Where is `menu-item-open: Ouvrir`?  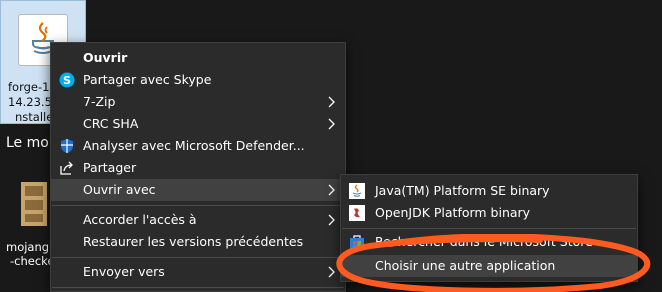
menu-item-open: Ouvrir is located at coordinates (198, 58).